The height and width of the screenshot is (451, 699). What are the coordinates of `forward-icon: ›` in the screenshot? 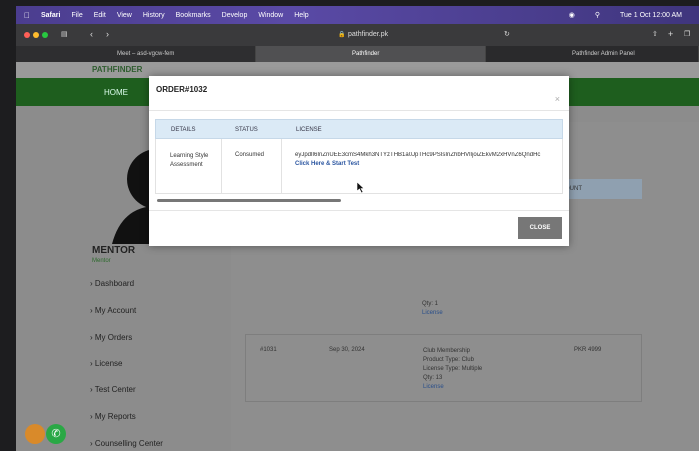 It's located at (107, 34).